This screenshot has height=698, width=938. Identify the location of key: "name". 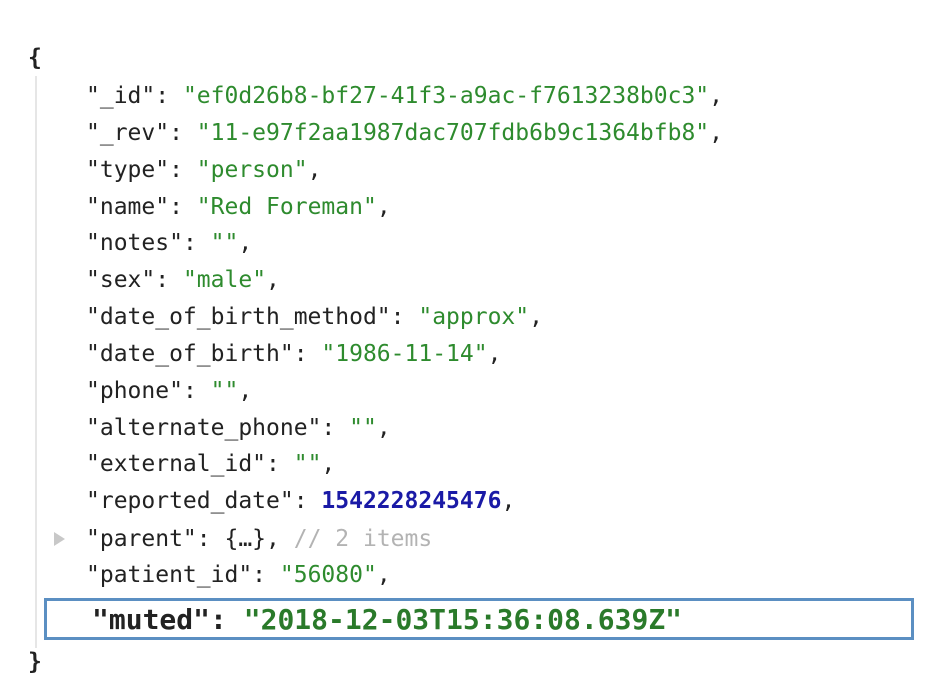
(128, 207).